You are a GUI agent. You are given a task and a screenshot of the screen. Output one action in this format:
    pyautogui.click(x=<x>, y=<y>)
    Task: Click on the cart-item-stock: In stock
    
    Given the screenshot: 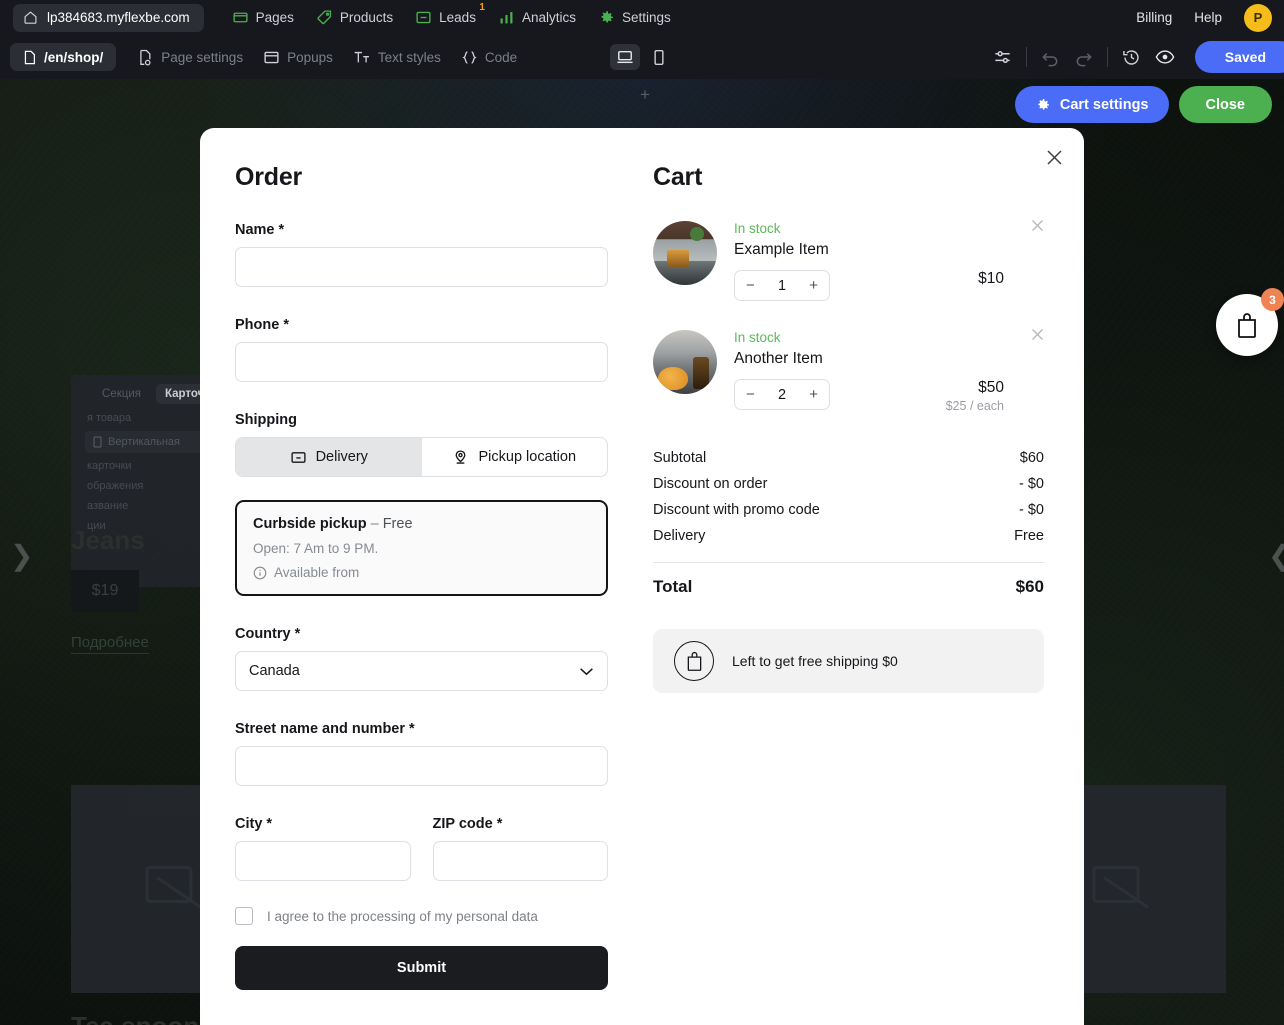 What is the action you would take?
    pyautogui.click(x=757, y=228)
    